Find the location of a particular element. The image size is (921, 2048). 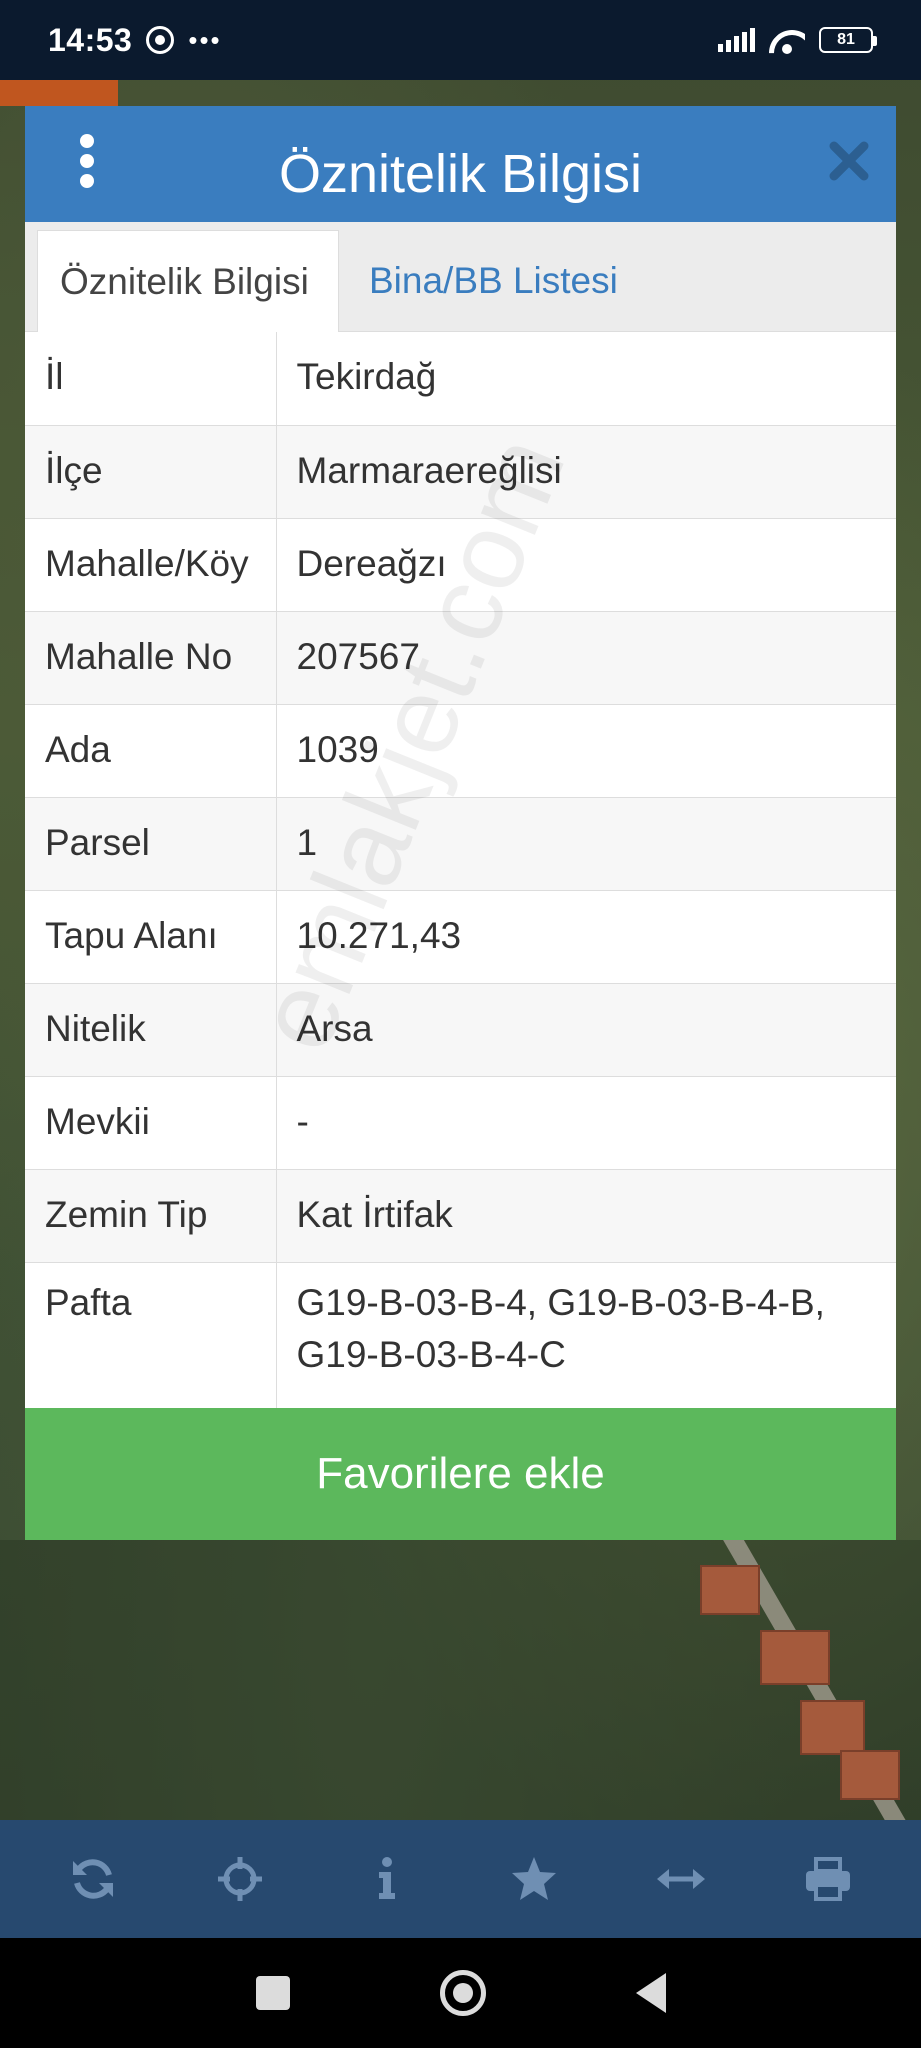

table-row: İlçe Marmaraereğlisi is located at coordinates (460, 472).